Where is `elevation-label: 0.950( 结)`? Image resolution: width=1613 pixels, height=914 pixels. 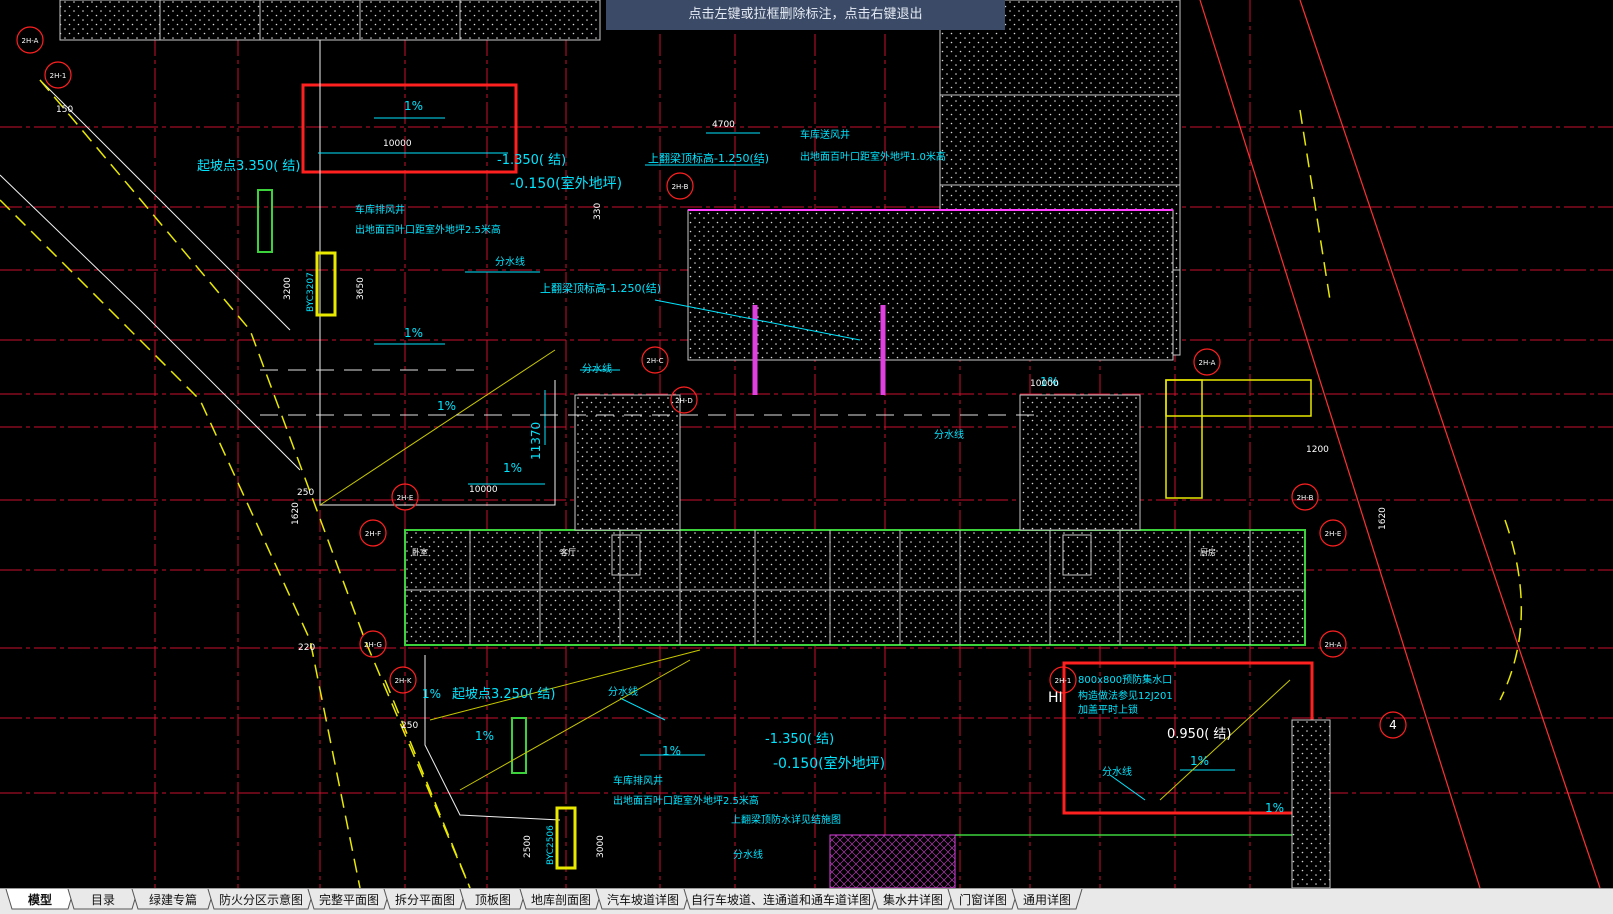
elevation-label: 0.950( 结) is located at coordinates (1199, 734).